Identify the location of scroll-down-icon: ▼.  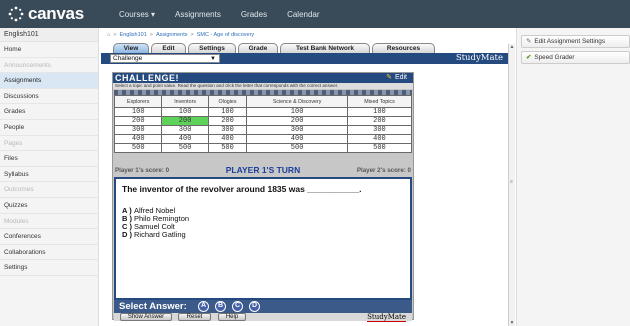
(512, 323).